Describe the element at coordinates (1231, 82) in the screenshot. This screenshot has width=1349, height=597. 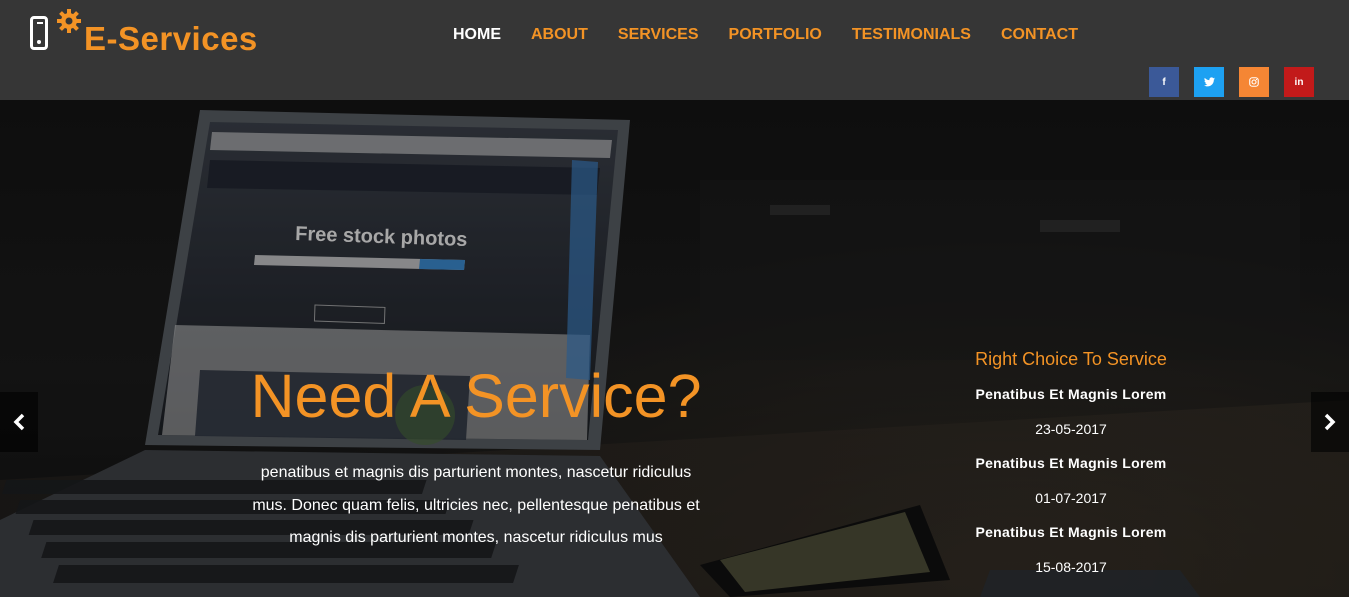
I see `social-links: f in` at that location.